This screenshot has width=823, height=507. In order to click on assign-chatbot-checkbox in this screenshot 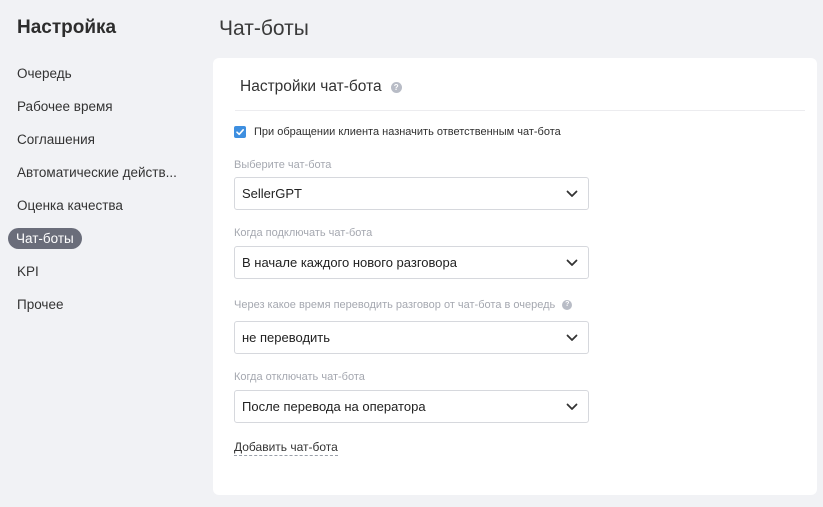, I will do `click(240, 132)`.